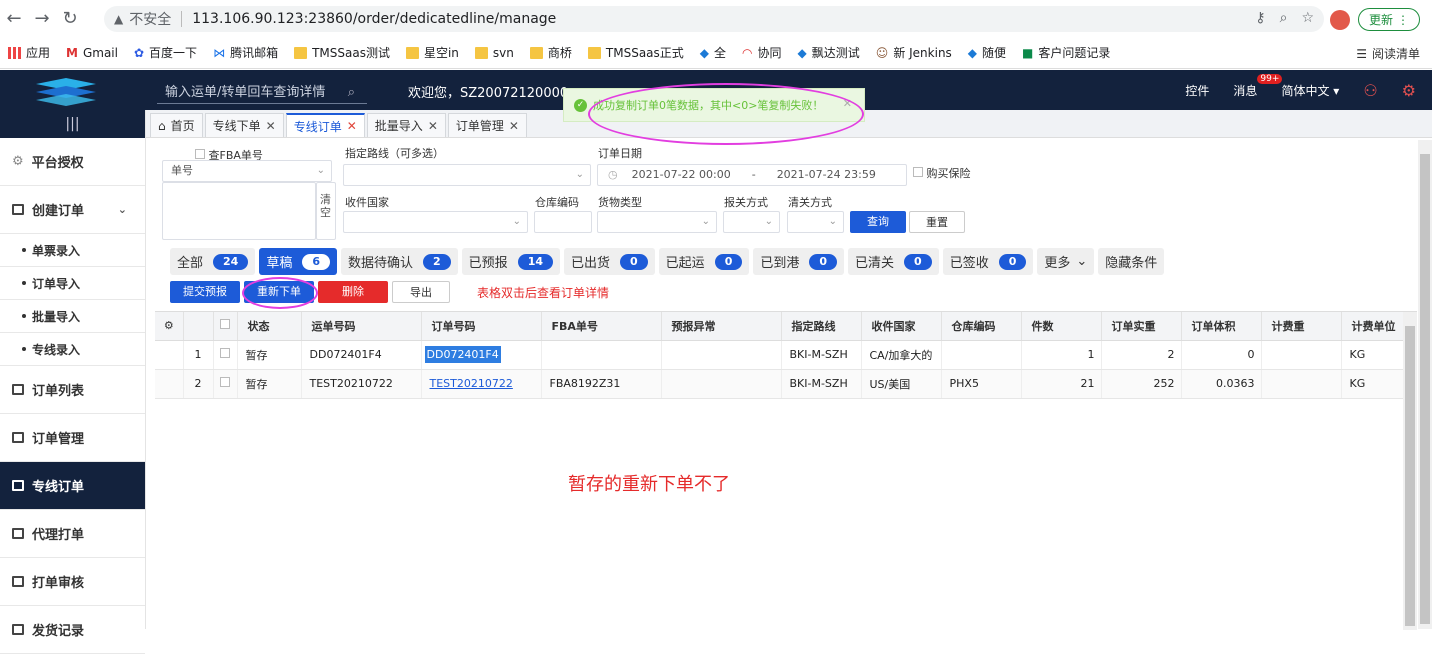 This screenshot has width=1432, height=654. What do you see at coordinates (1197, 90) in the screenshot?
I see `controls-link: 控件` at bounding box center [1197, 90].